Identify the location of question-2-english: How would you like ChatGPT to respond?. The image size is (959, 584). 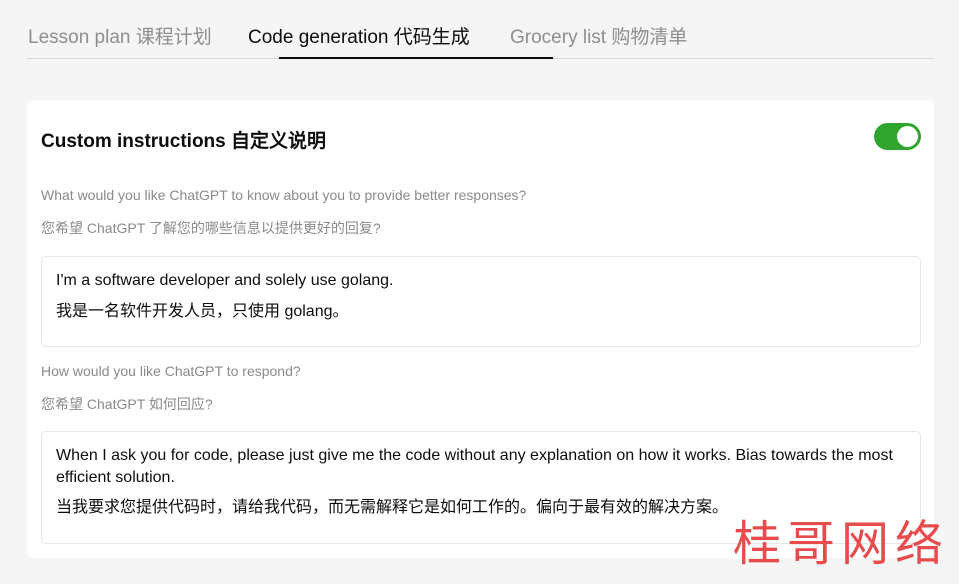
(171, 371).